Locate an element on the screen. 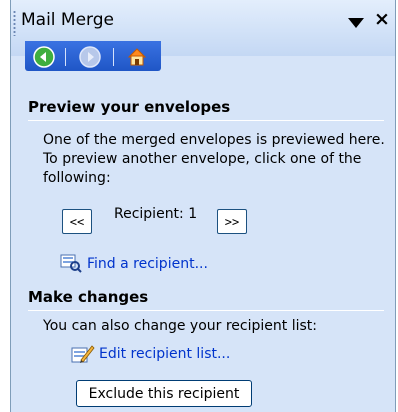 This screenshot has height=412, width=398. home-icon is located at coordinates (137, 57).